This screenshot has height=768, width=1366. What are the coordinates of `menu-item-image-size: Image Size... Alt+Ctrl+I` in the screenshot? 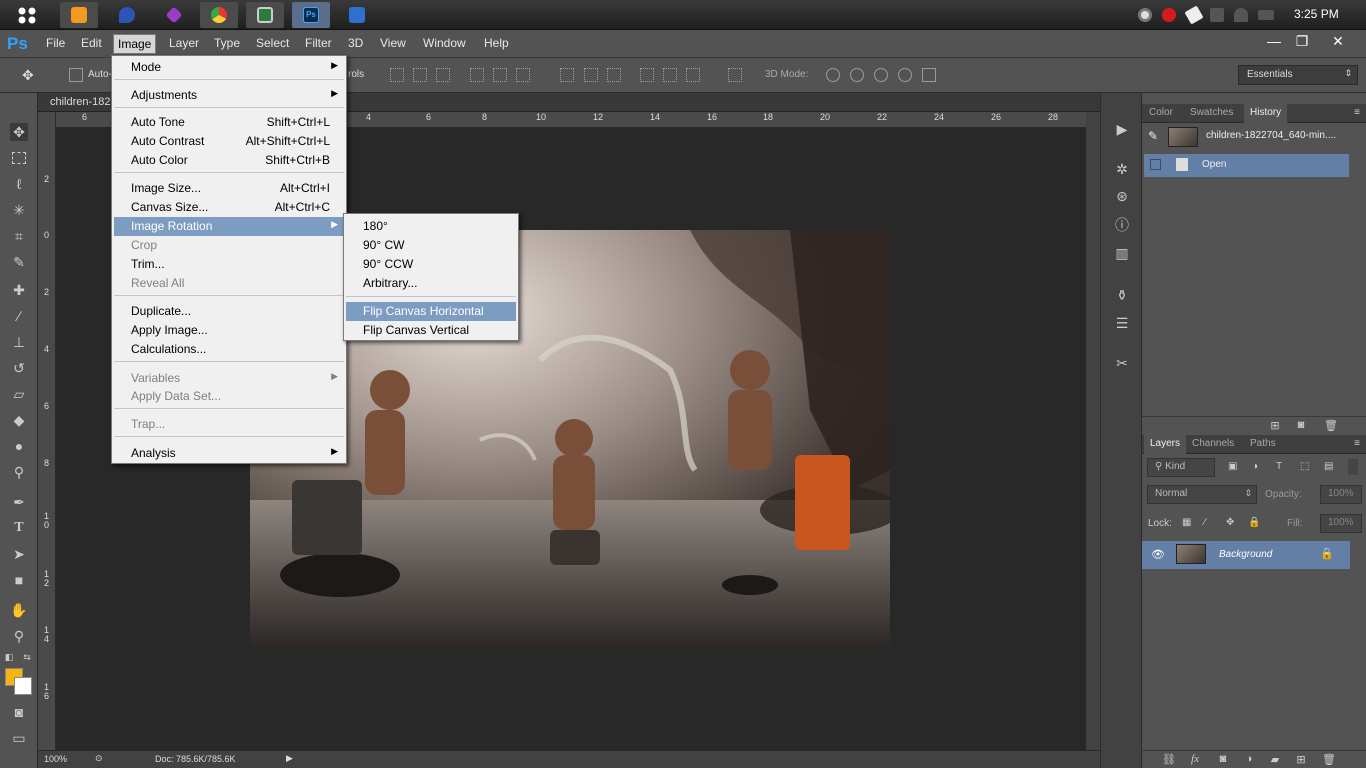 It's located at (229, 188).